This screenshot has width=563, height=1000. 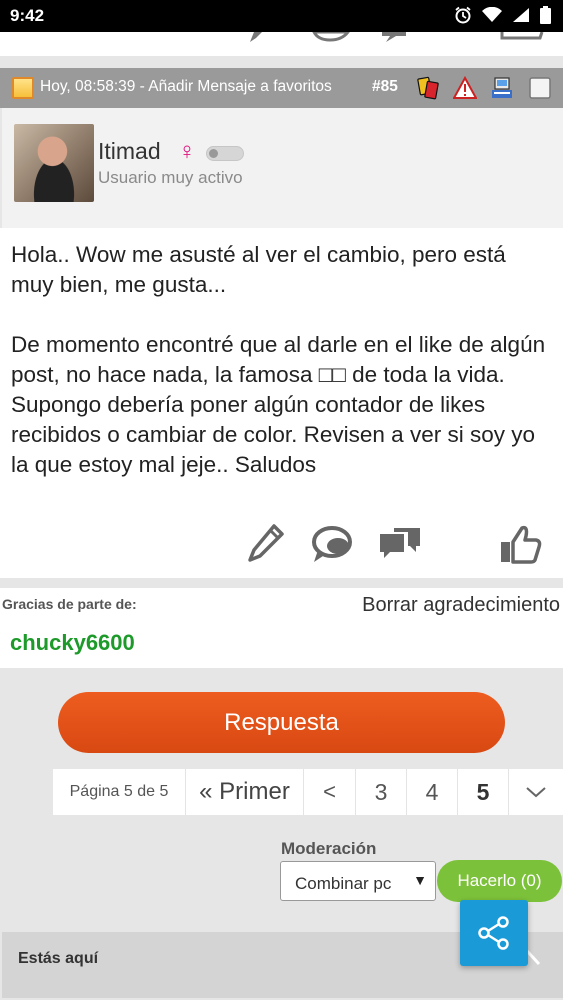 What do you see at coordinates (170, 177) in the screenshot?
I see `user-title: Usuario muy activo` at bounding box center [170, 177].